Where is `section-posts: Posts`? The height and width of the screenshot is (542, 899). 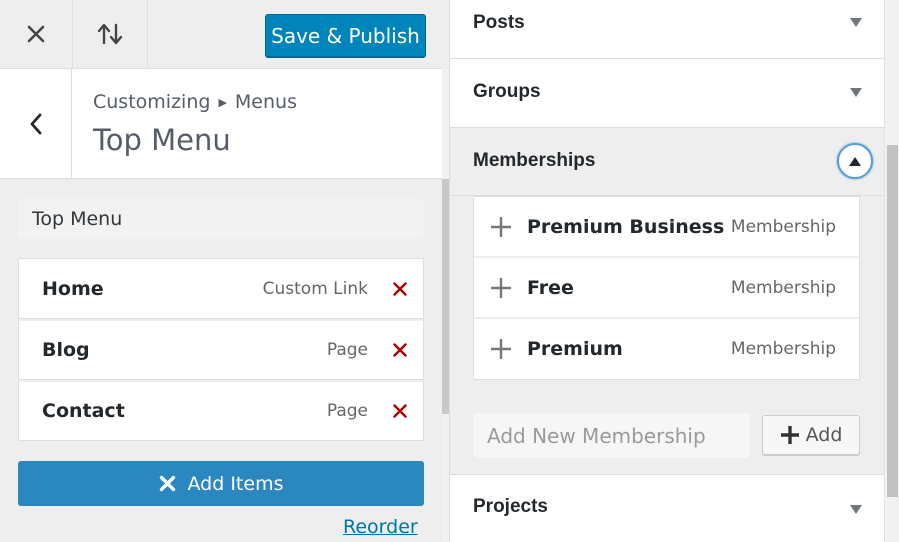 section-posts: Posts is located at coordinates (667, 29).